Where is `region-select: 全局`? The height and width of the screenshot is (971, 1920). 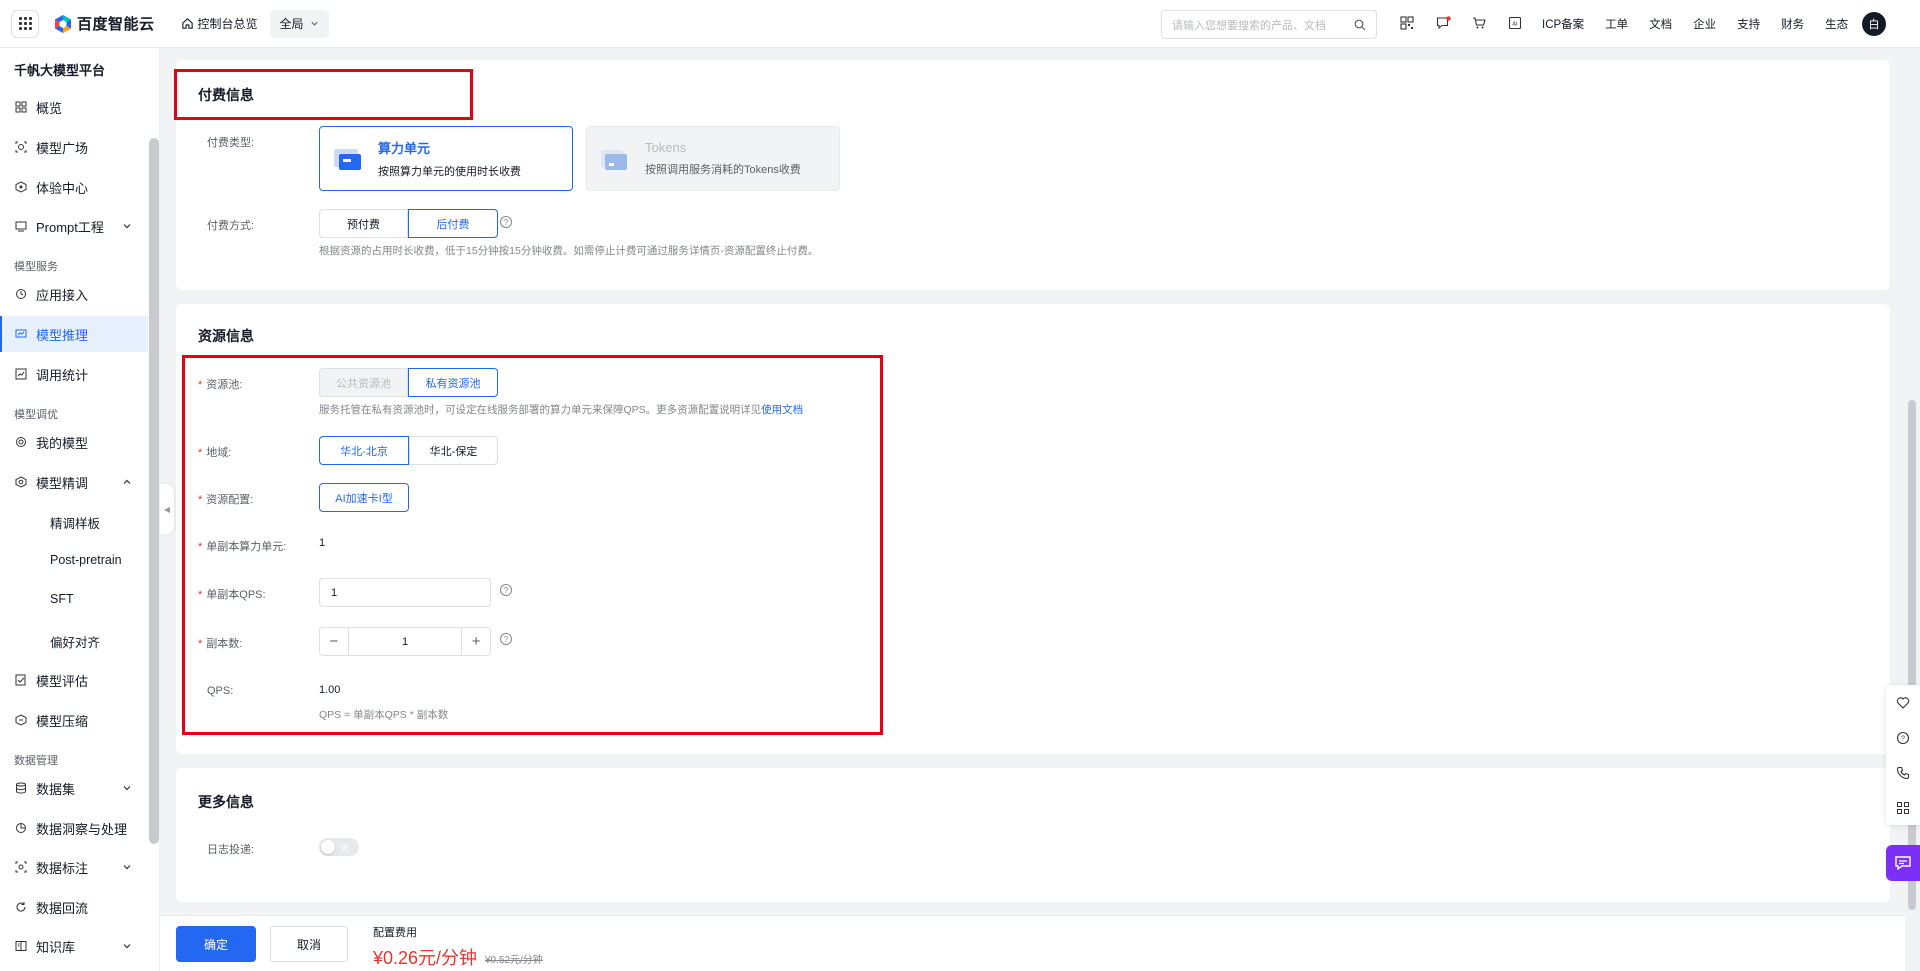
region-select: 全局 is located at coordinates (299, 23).